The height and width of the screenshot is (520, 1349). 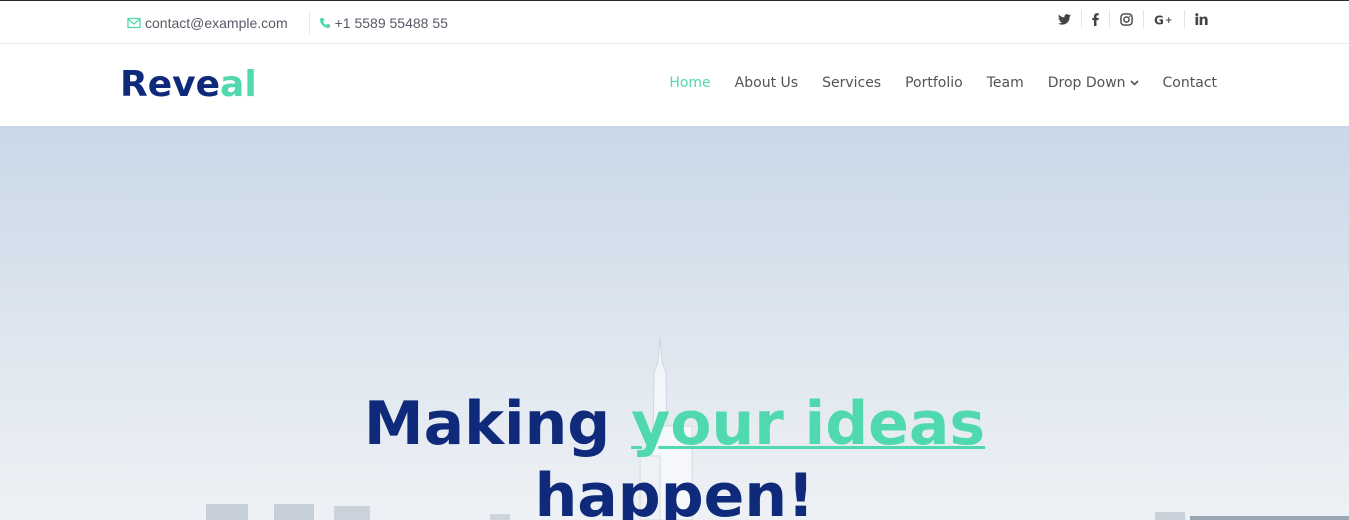 I want to click on nav-contact: Contact, so click(x=1190, y=83).